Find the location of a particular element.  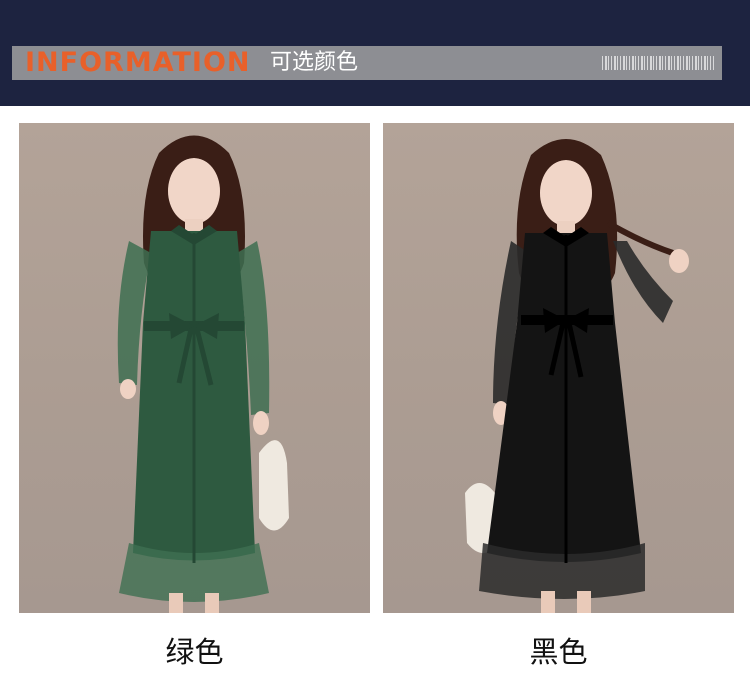

header-bar: INFORMATION 可选颜色 is located at coordinates (367, 63).